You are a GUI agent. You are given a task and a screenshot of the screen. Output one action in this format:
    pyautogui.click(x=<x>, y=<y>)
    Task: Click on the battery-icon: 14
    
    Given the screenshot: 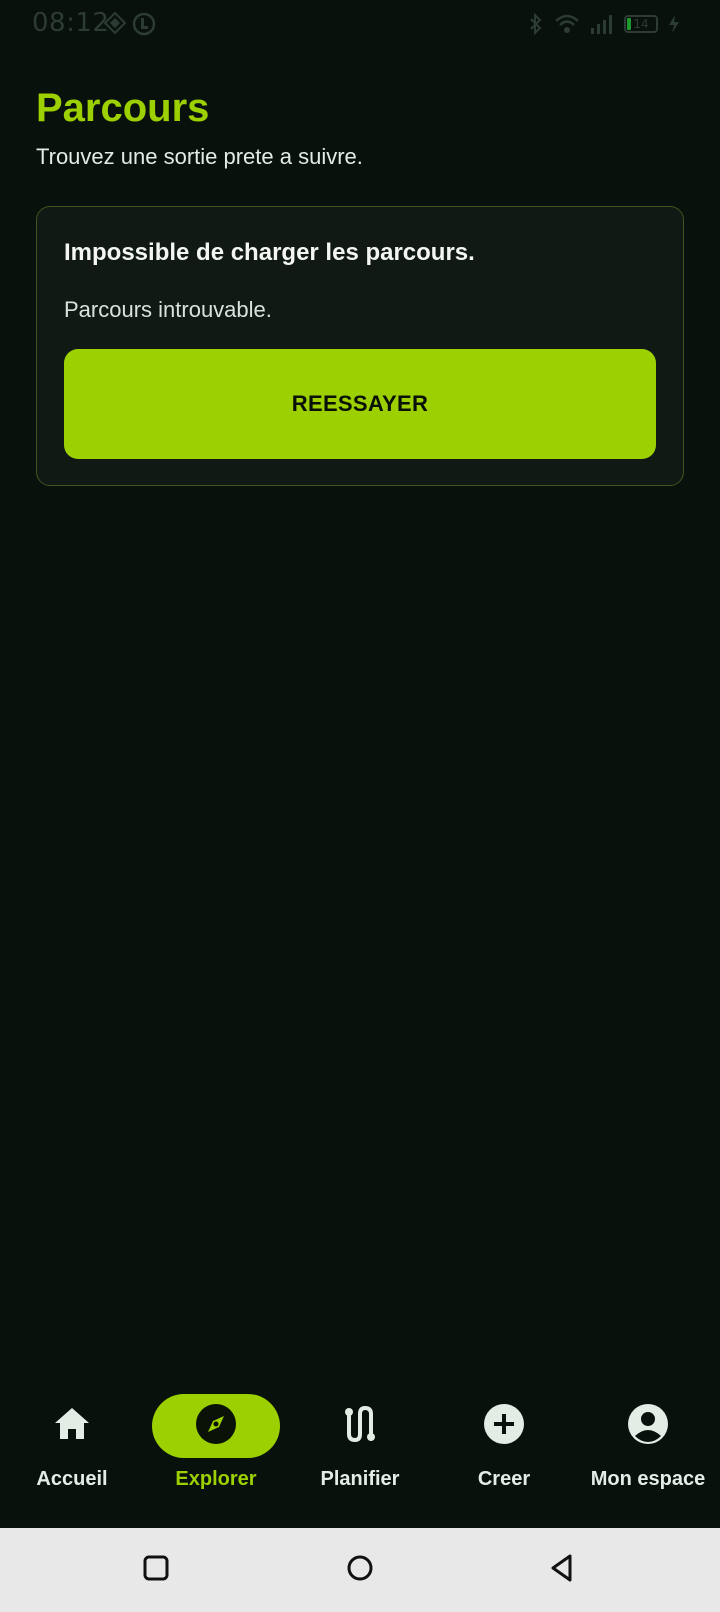 What is the action you would take?
    pyautogui.click(x=641, y=24)
    